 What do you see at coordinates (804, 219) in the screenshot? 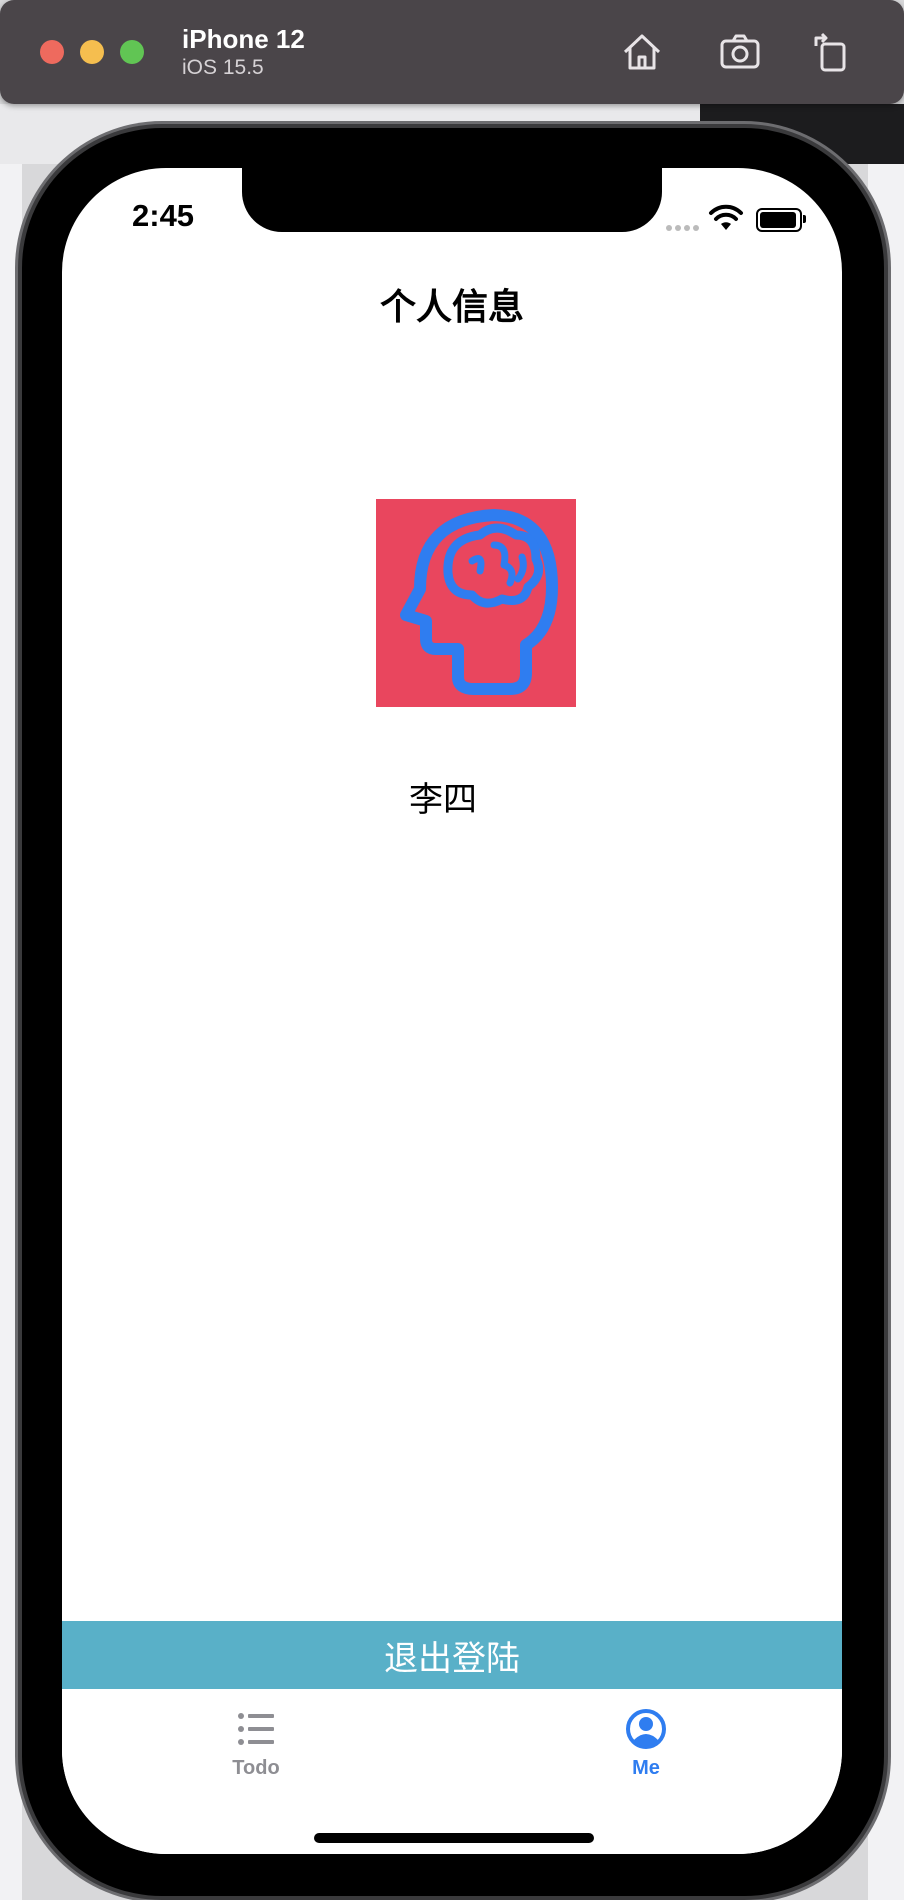
I see `battery-tip` at bounding box center [804, 219].